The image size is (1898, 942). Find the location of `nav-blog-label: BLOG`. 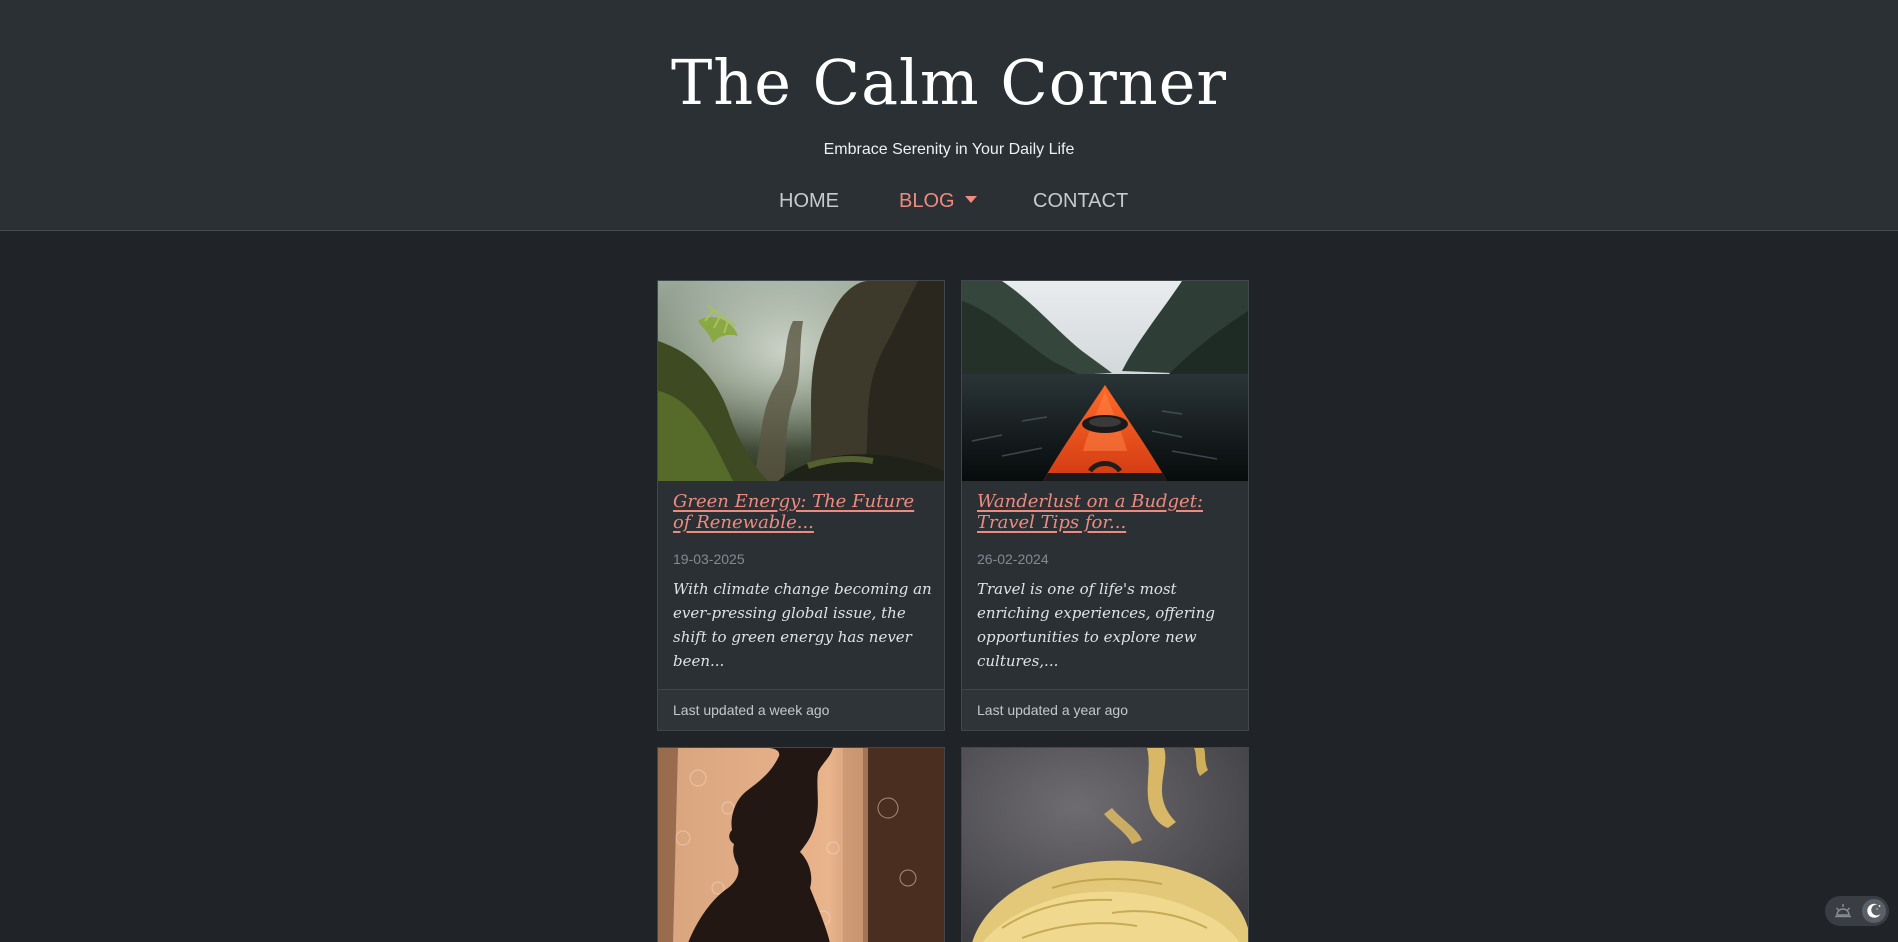

nav-blog-label: BLOG is located at coordinates (927, 201).